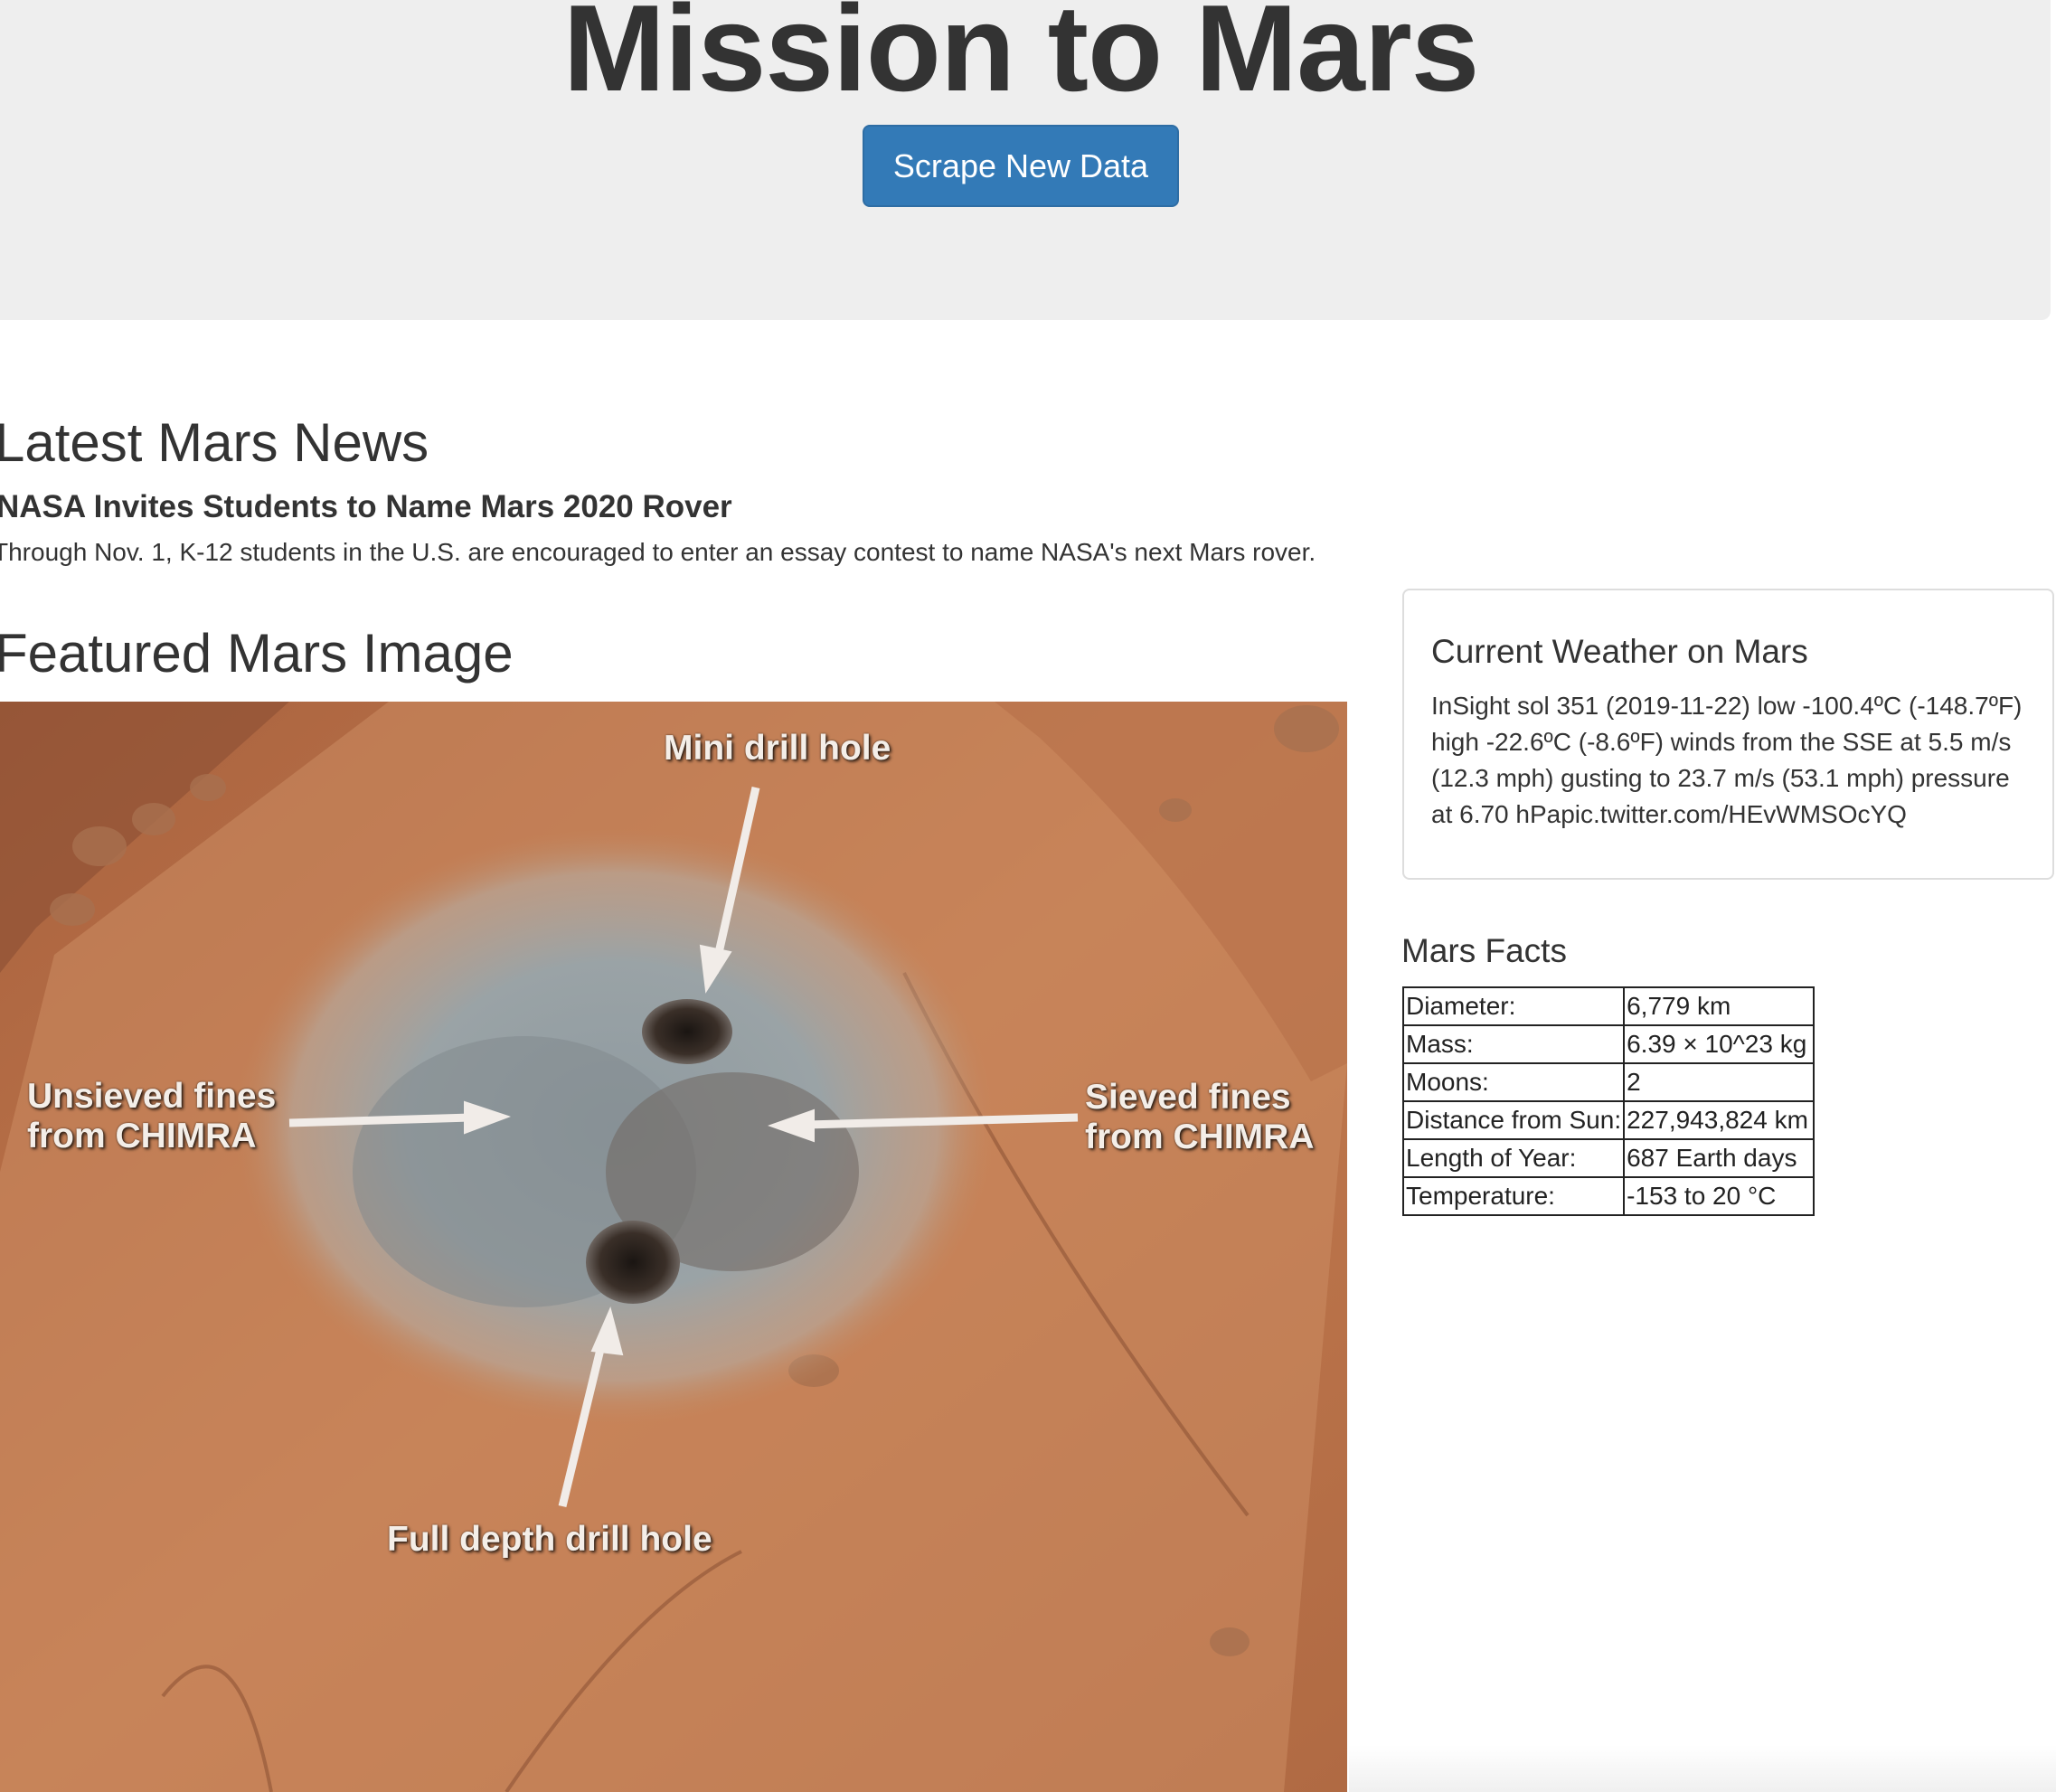  I want to click on fact-label: Diameter:, so click(1513, 1006).